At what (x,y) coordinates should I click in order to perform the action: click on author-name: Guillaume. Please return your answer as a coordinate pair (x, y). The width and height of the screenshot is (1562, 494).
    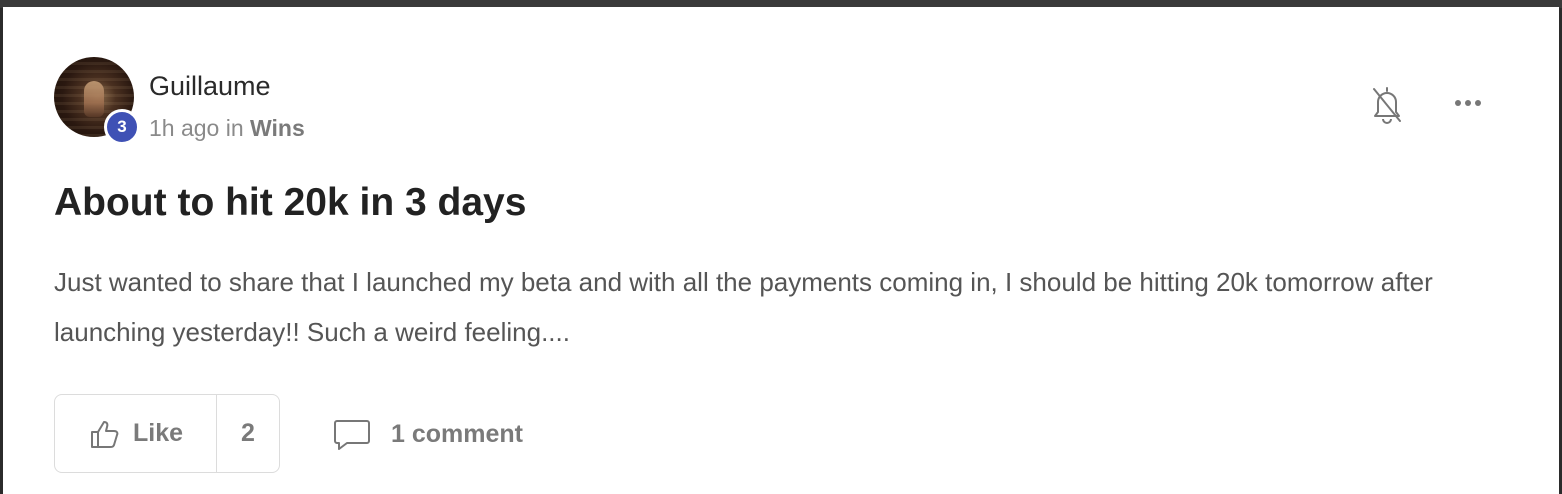
    Looking at the image, I should click on (210, 86).